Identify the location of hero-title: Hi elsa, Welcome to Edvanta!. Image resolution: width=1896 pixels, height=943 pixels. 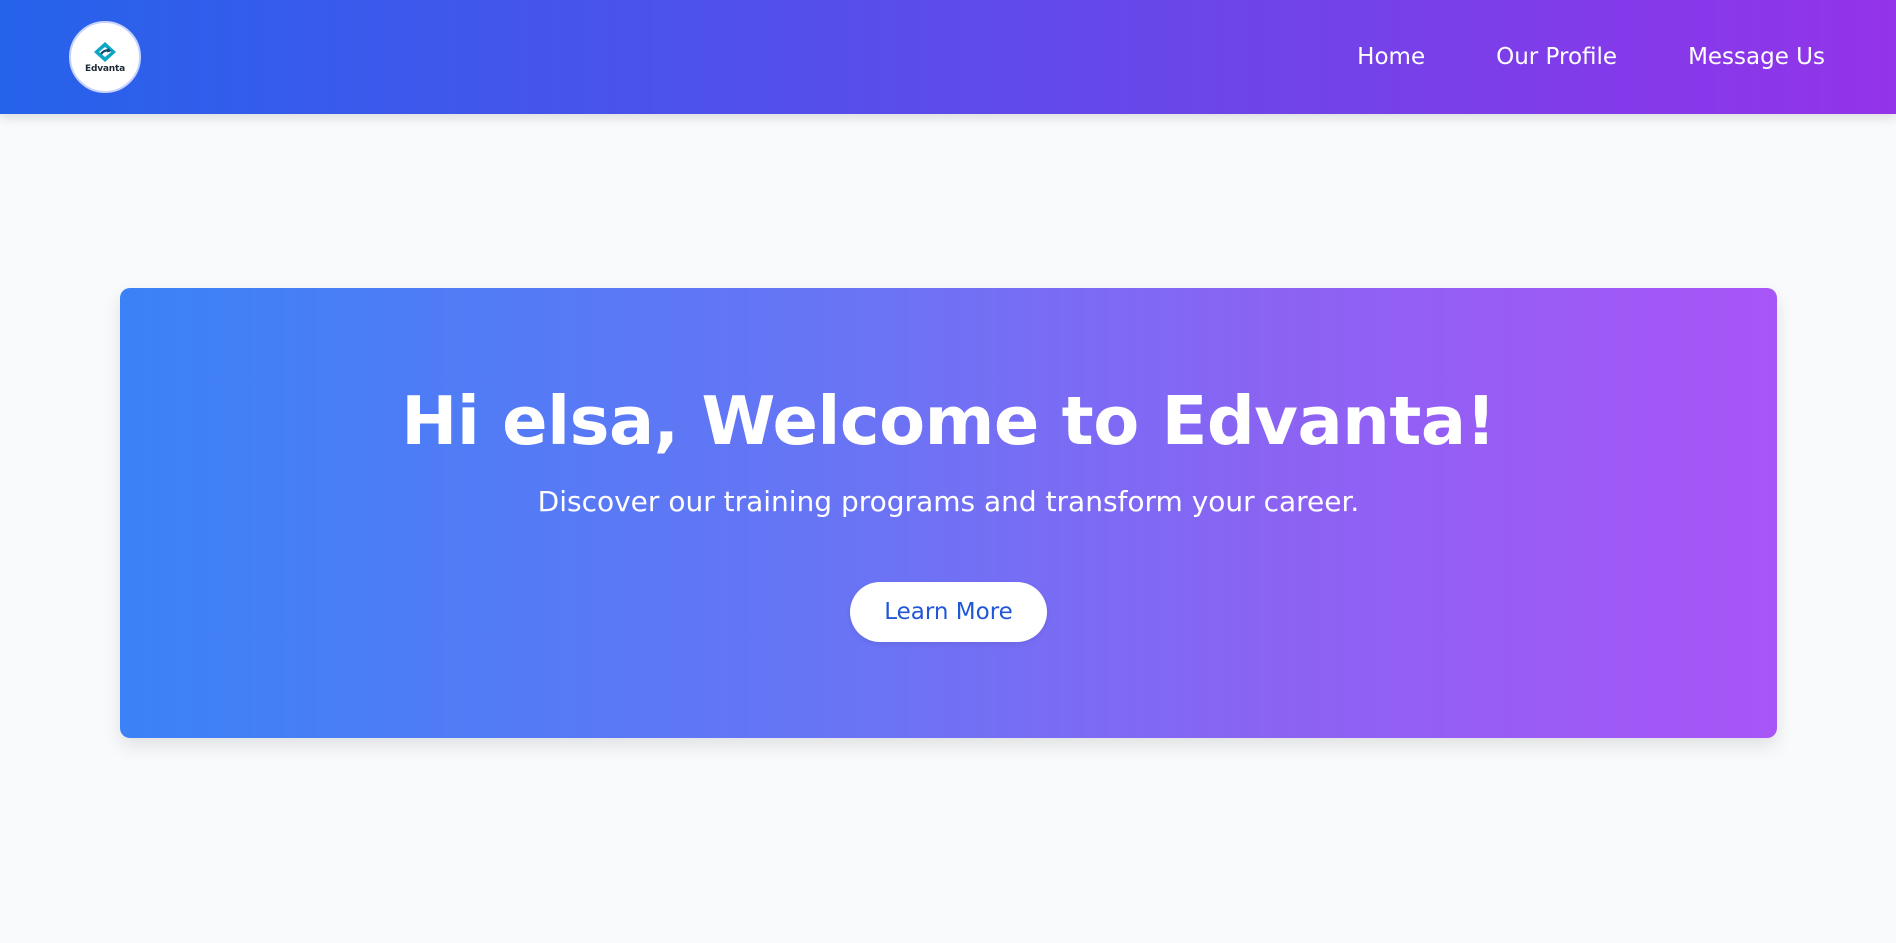
(948, 421).